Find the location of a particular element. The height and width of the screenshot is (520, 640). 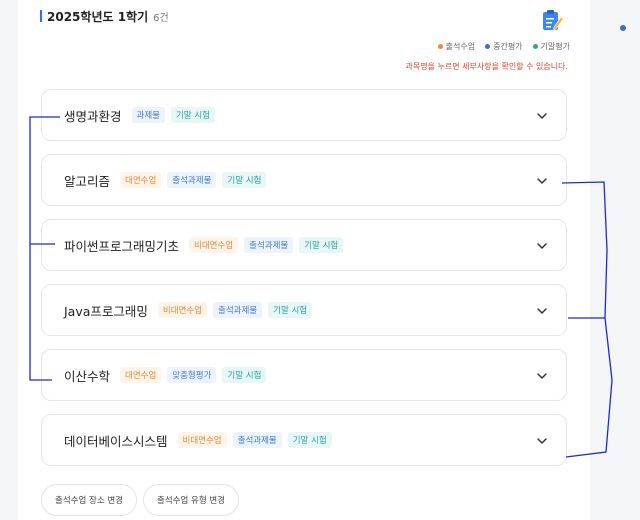

legend-label: 출석수업 is located at coordinates (460, 46).